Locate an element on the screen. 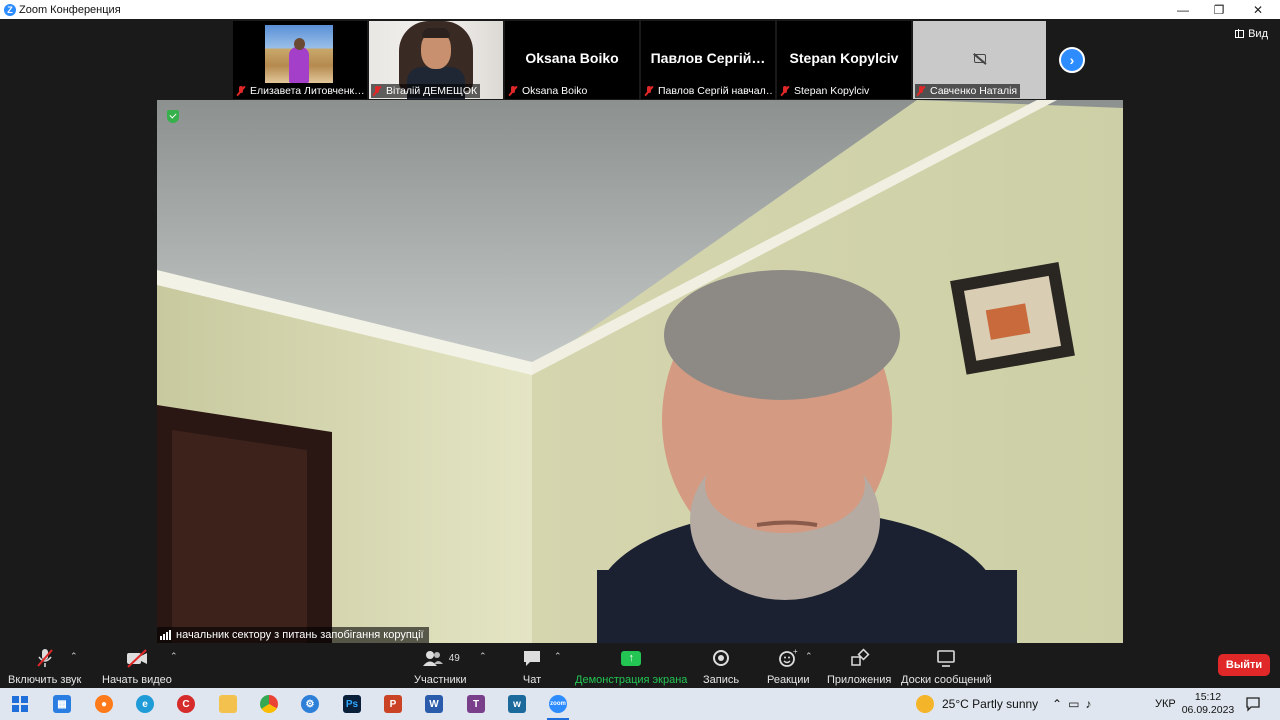  network-icon: ▭ is located at coordinates (1076, 704).